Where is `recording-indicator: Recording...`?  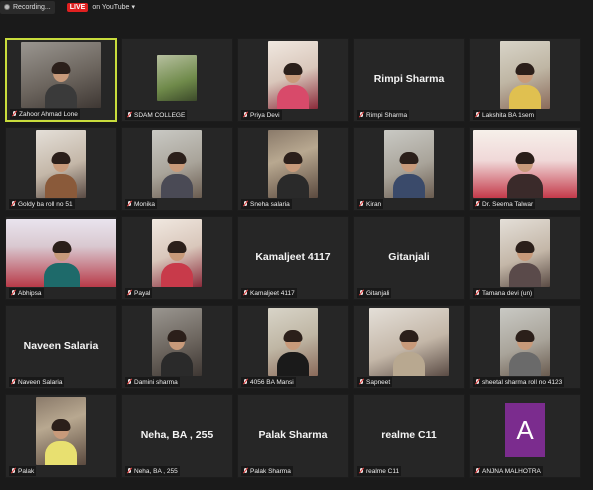
recording-indicator: Recording... is located at coordinates (27, 7).